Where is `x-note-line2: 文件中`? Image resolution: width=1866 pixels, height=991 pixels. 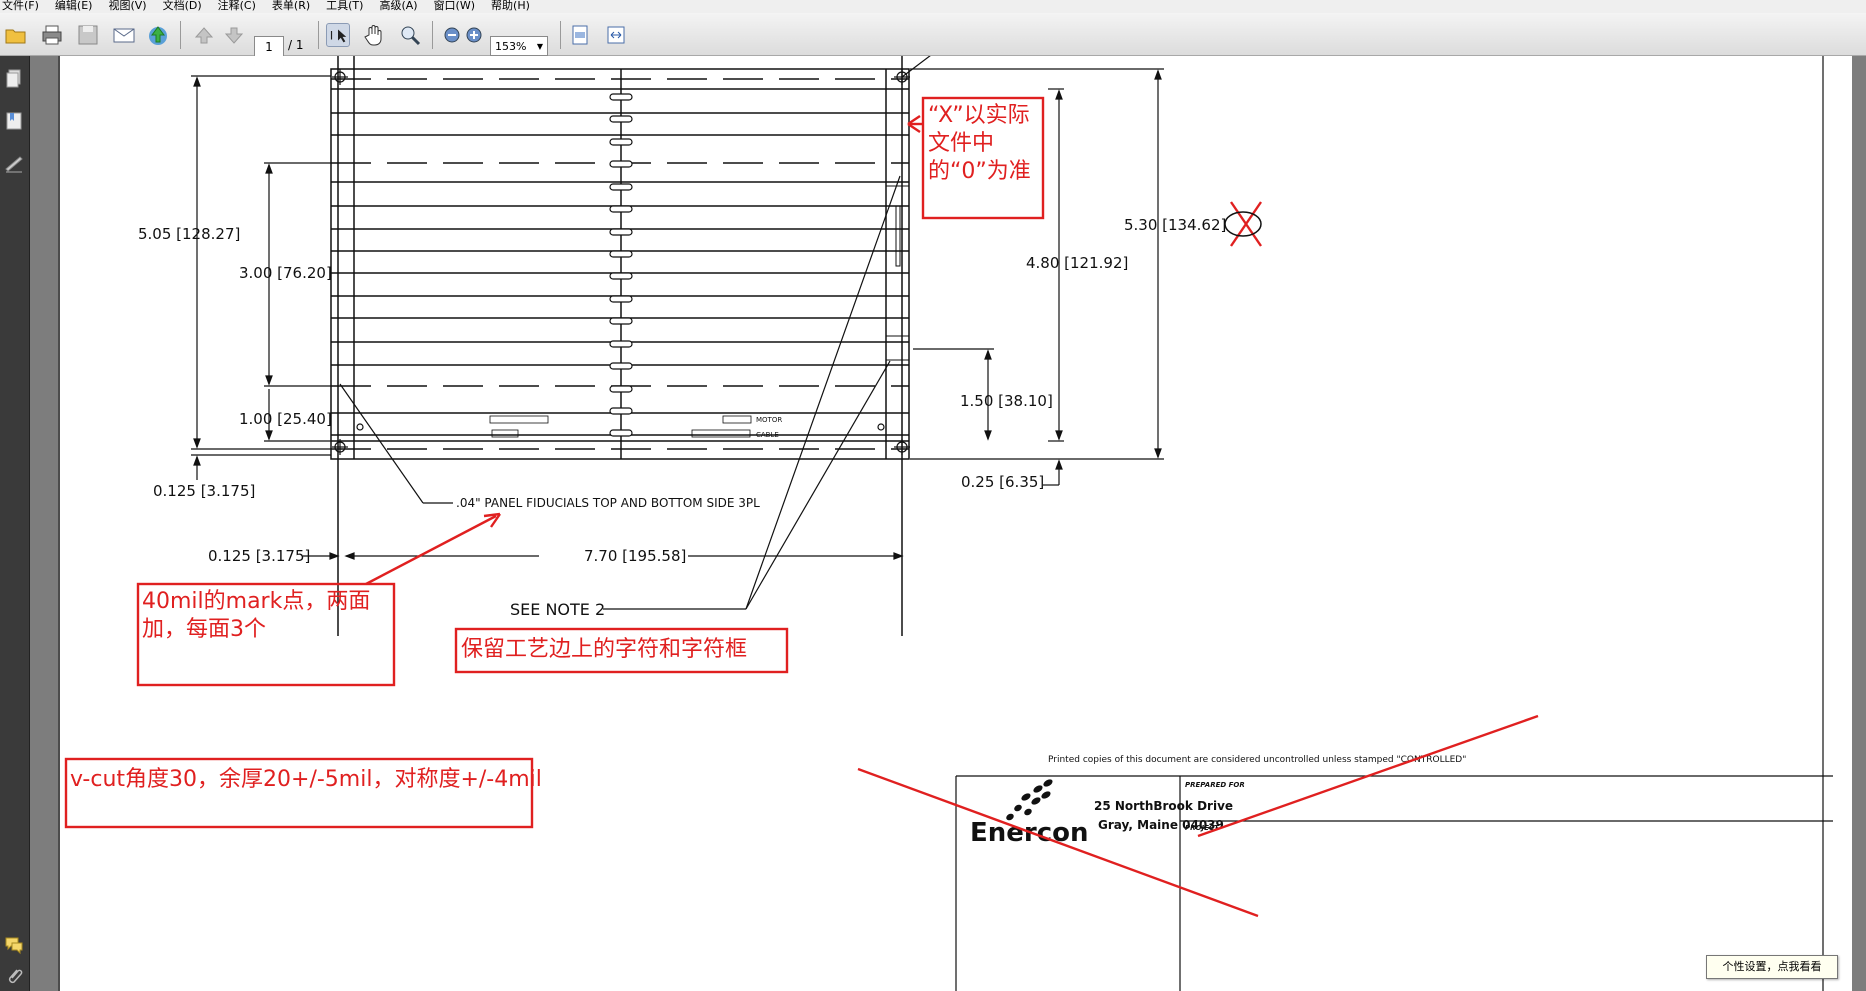 x-note-line2: 文件中 is located at coordinates (961, 143).